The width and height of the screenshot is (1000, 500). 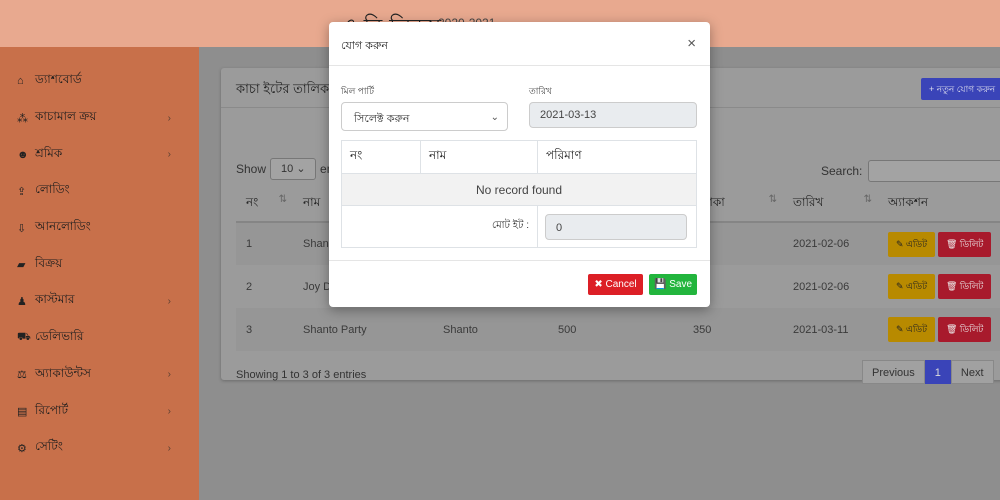 I want to click on sidebar-item: ⛟ ডেলিভারি, so click(x=99, y=338).